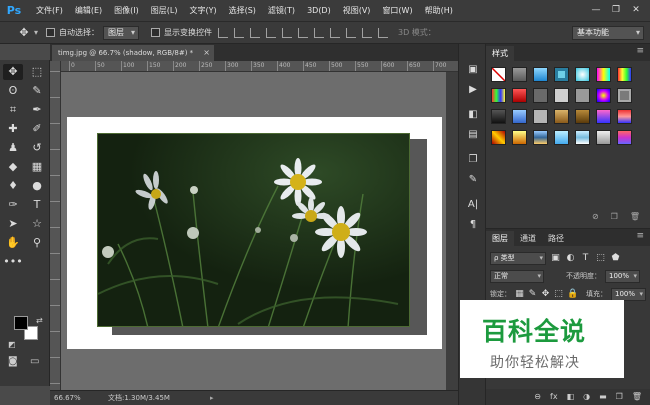 The width and height of the screenshot is (650, 405). What do you see at coordinates (500, 238) in the screenshot?
I see `tab-layers: 图层` at bounding box center [500, 238].